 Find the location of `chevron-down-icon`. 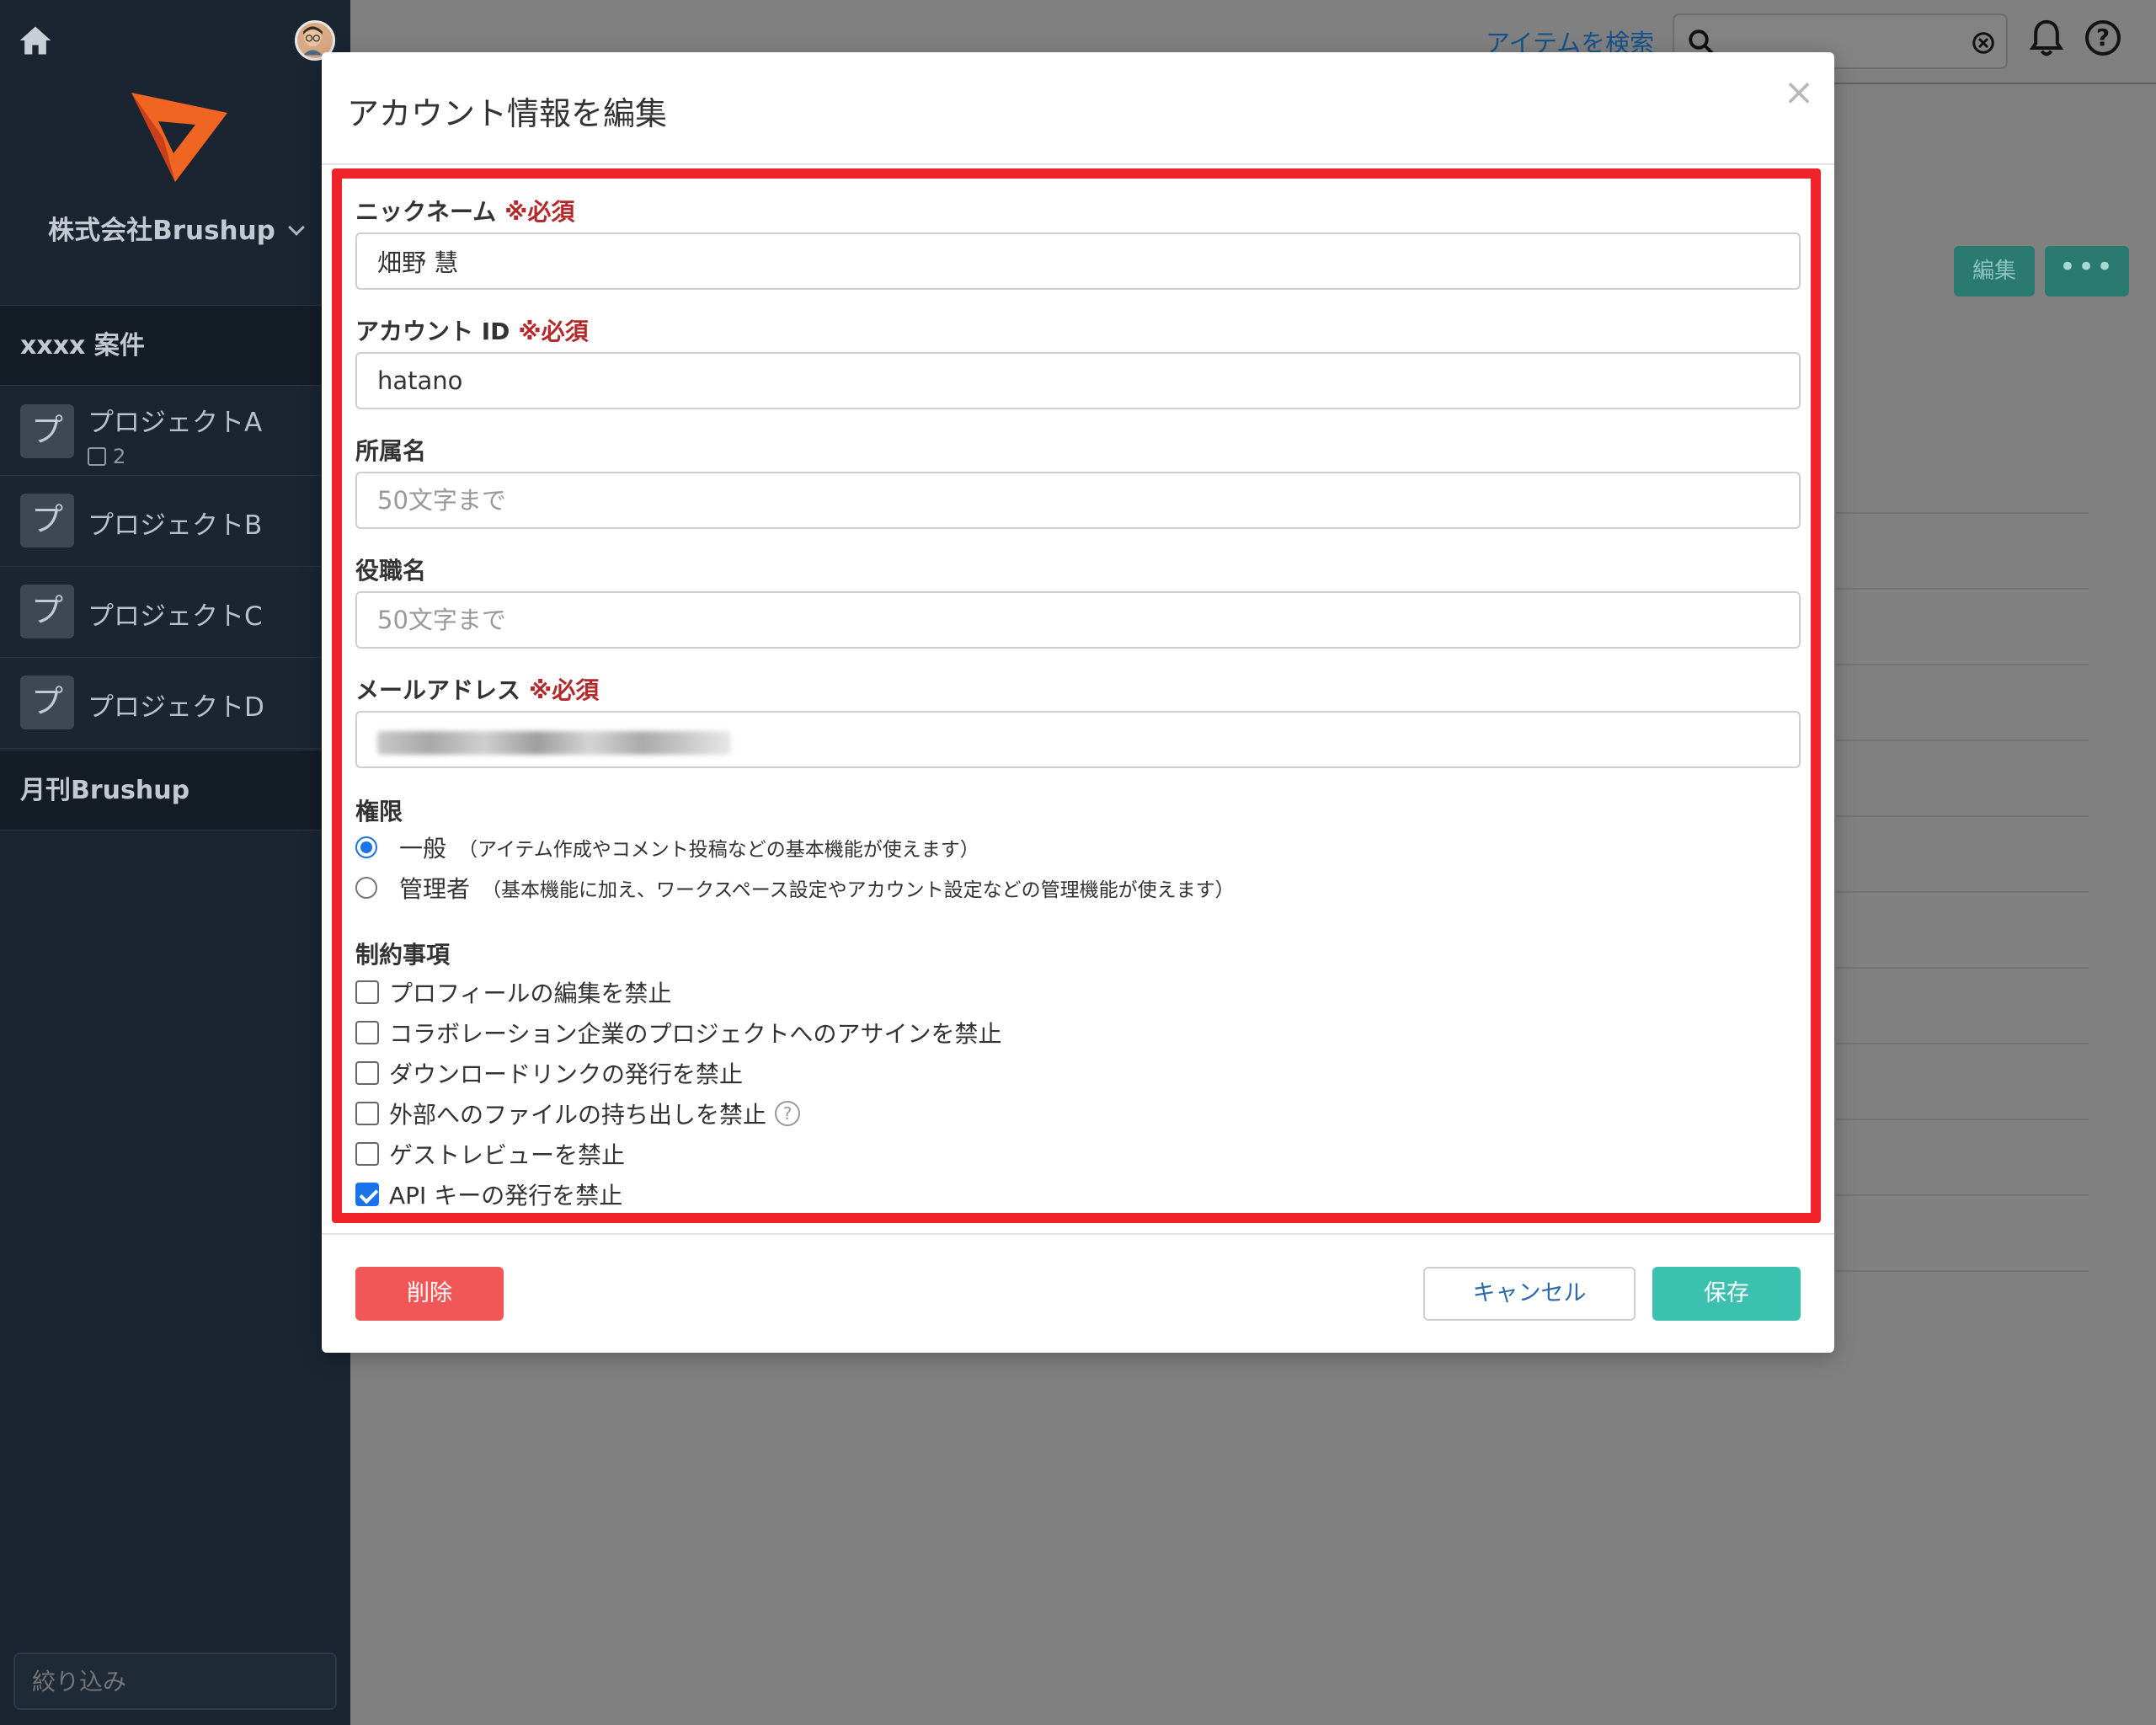

chevron-down-icon is located at coordinates (296, 227).